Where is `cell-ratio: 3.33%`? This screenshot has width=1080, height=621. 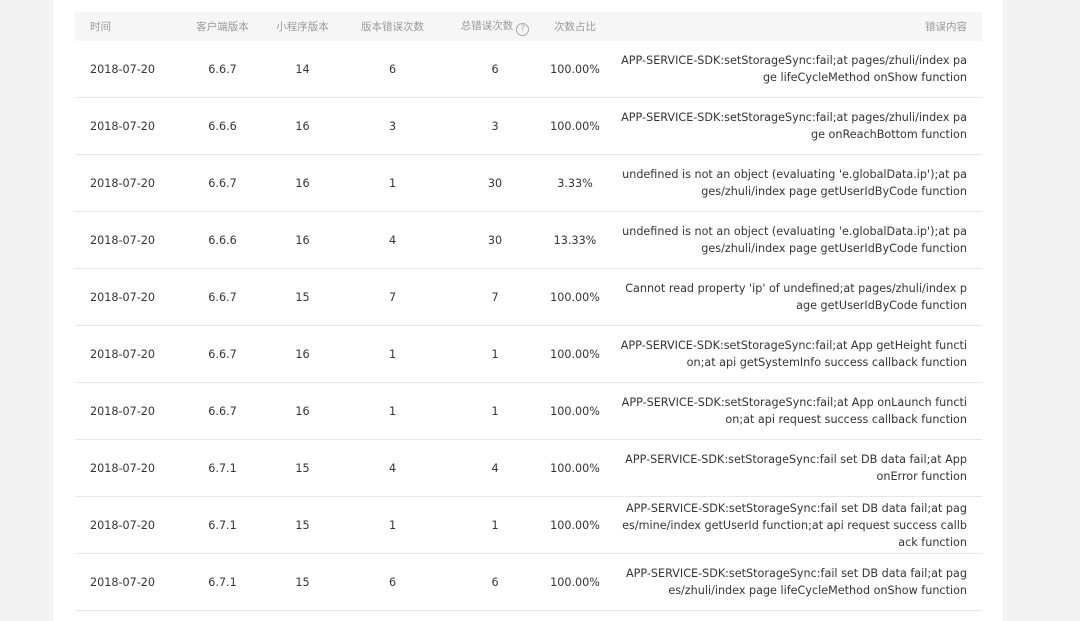
cell-ratio: 3.33% is located at coordinates (575, 183).